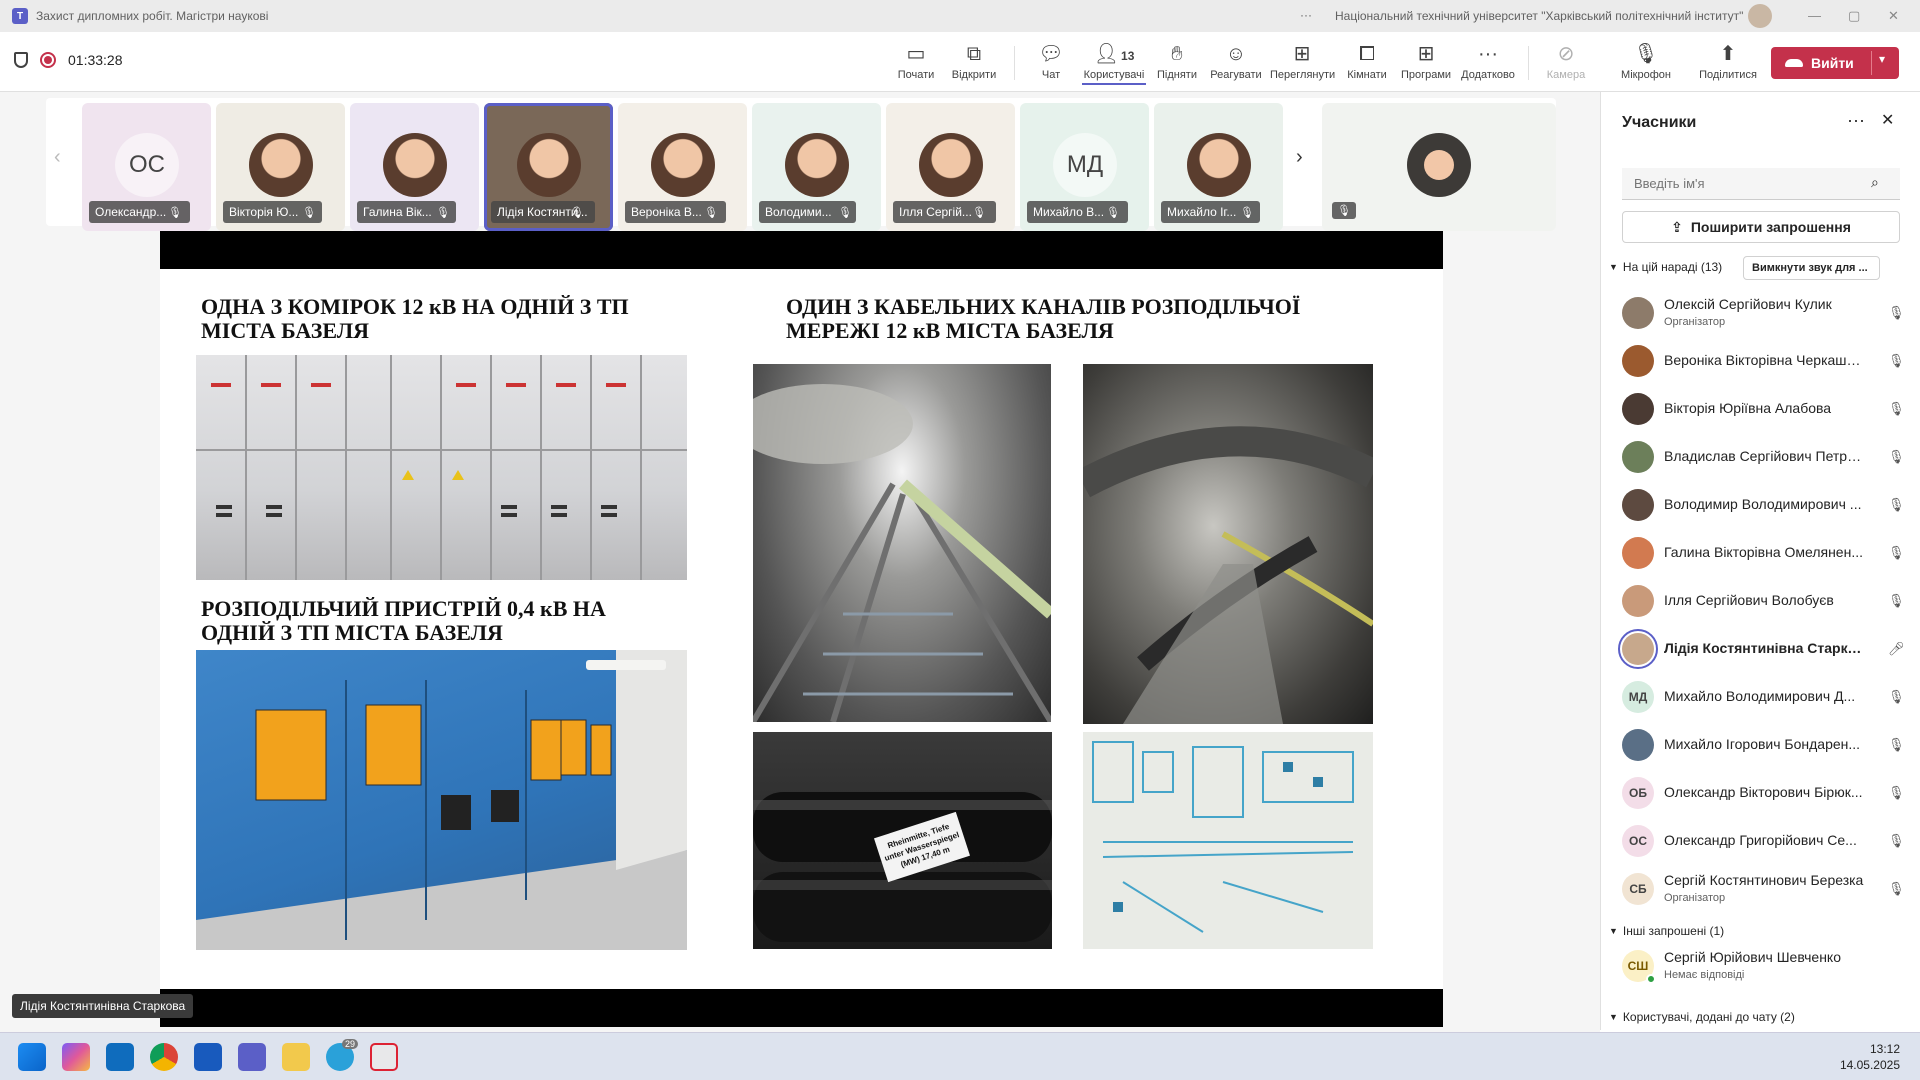 Image resolution: width=1920 pixels, height=1080 pixels. What do you see at coordinates (1882, 59) in the screenshot?
I see `chevron-down-icon: ▾` at bounding box center [1882, 59].